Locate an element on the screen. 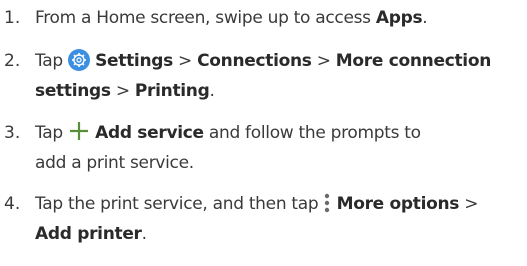 This screenshot has width=527, height=266. add-service-label: Add service is located at coordinates (149, 133).